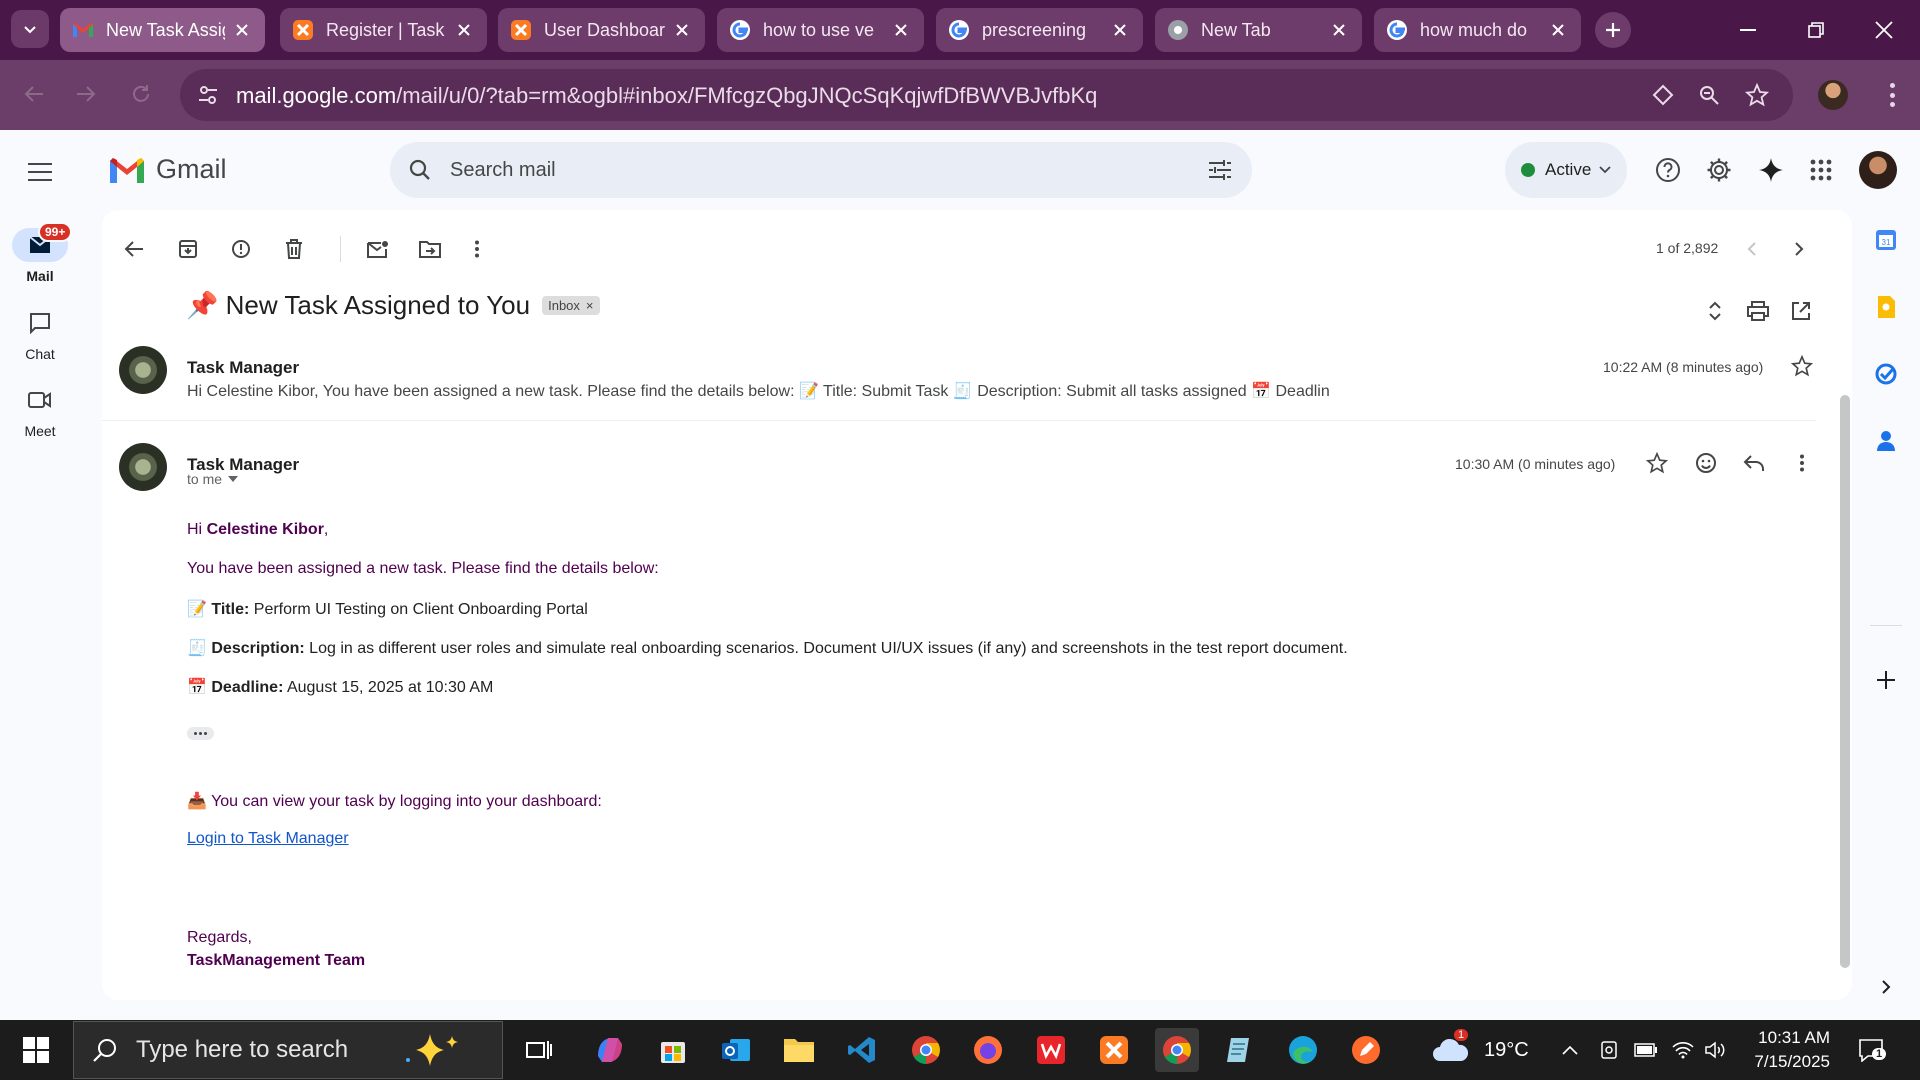 This screenshot has height=1080, width=1920. I want to click on tasks-app-button, so click(1886, 374).